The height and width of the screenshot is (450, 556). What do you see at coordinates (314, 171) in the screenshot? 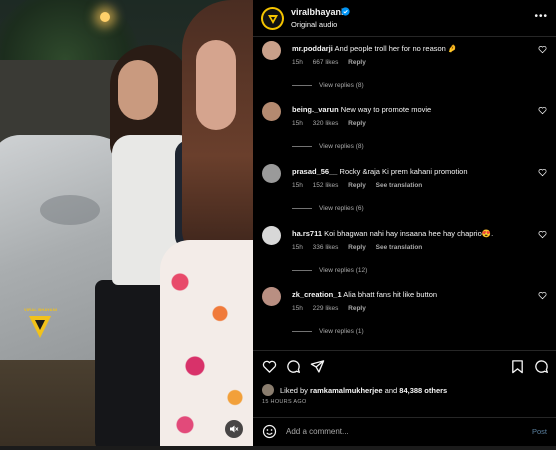
I see `commenter-username: prasad_56__` at bounding box center [314, 171].